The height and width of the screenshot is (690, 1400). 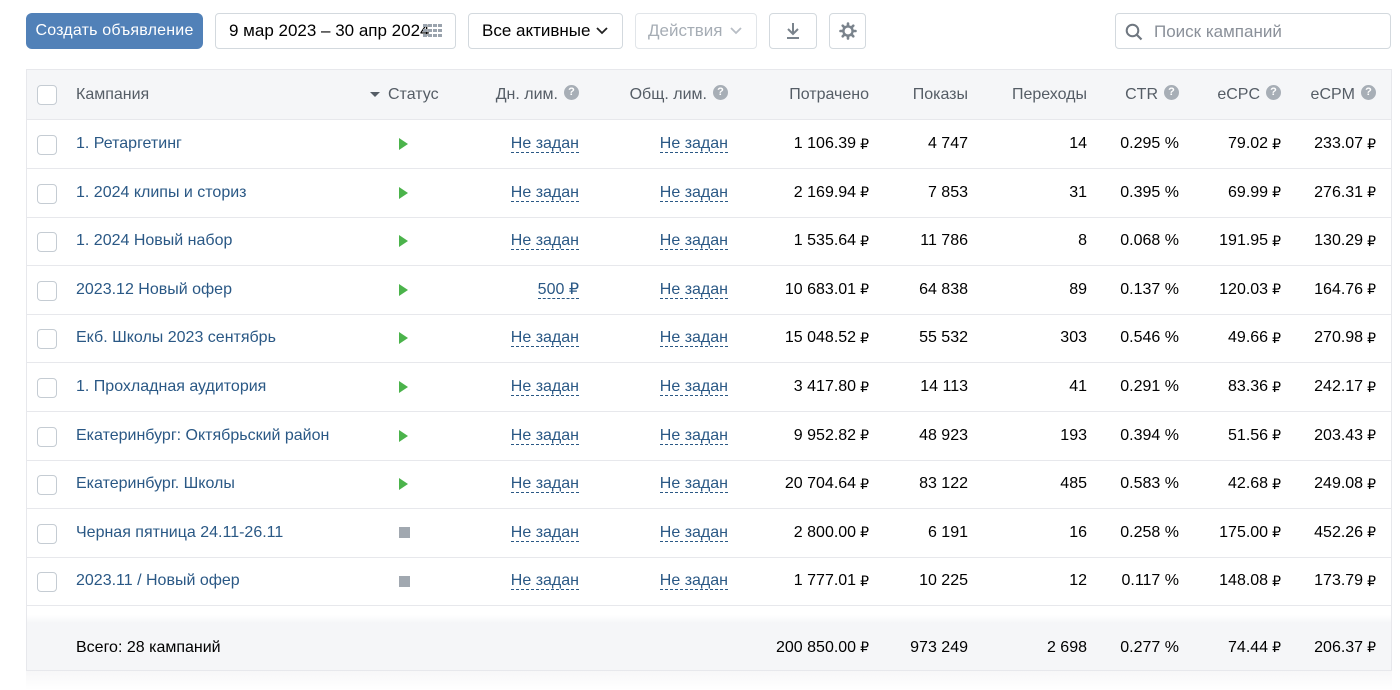 What do you see at coordinates (1231, 94) in the screenshot?
I see `column-header-ecpc: eCPC?` at bounding box center [1231, 94].